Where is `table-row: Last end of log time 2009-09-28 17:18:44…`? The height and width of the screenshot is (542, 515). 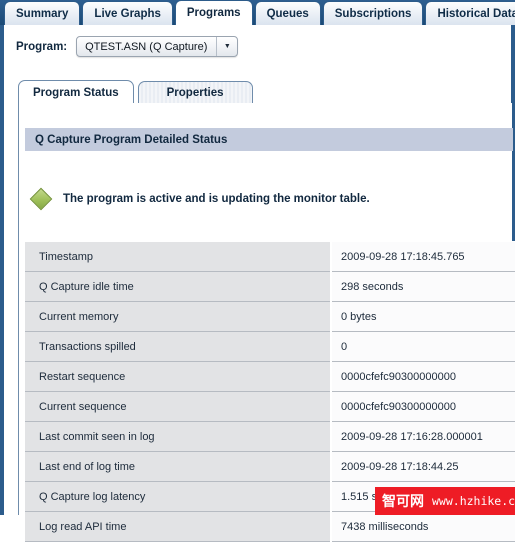 table-row: Last end of log time 2009-09-28 17:18:44… is located at coordinates (270, 466).